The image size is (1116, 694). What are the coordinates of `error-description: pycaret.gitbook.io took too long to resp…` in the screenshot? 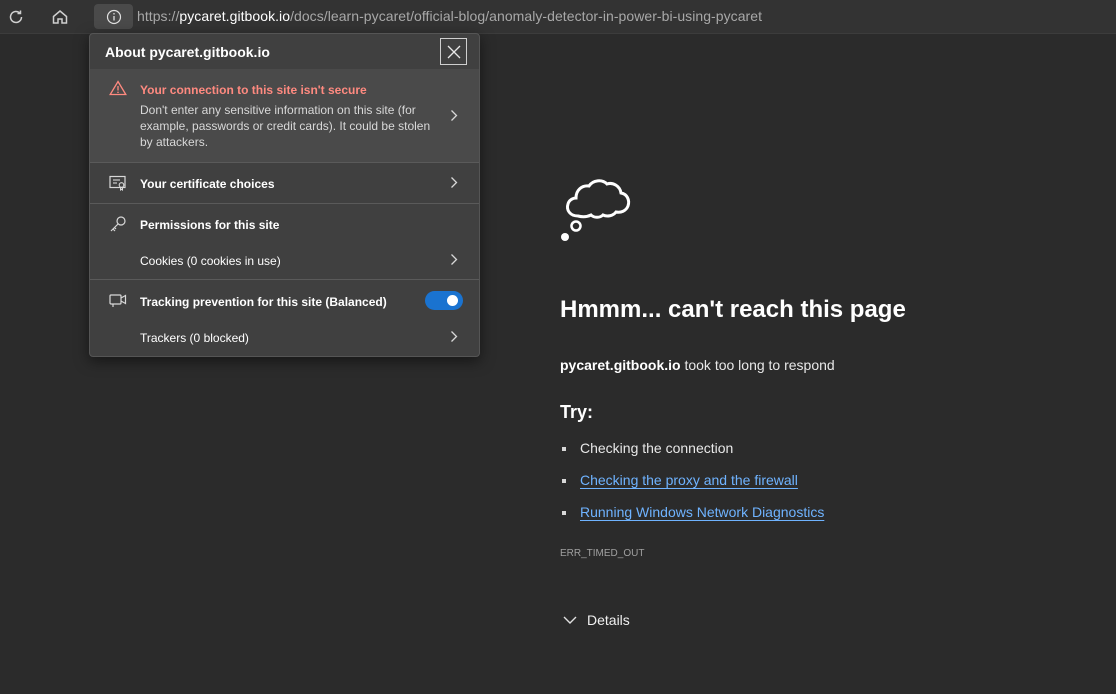 It's located at (697, 365).